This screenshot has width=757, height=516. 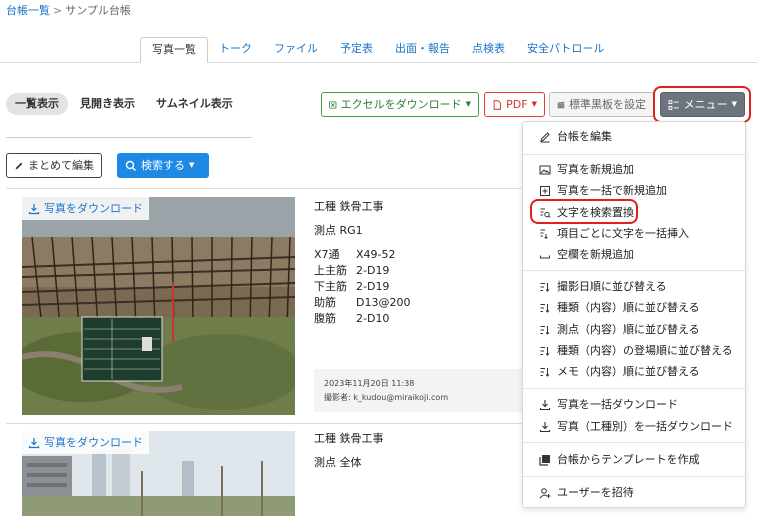 I want to click on tab-bar: 写真一覧 トーク ファイル 予定表 出面・報告 点検表 安全パトロール, so click(x=377, y=50).